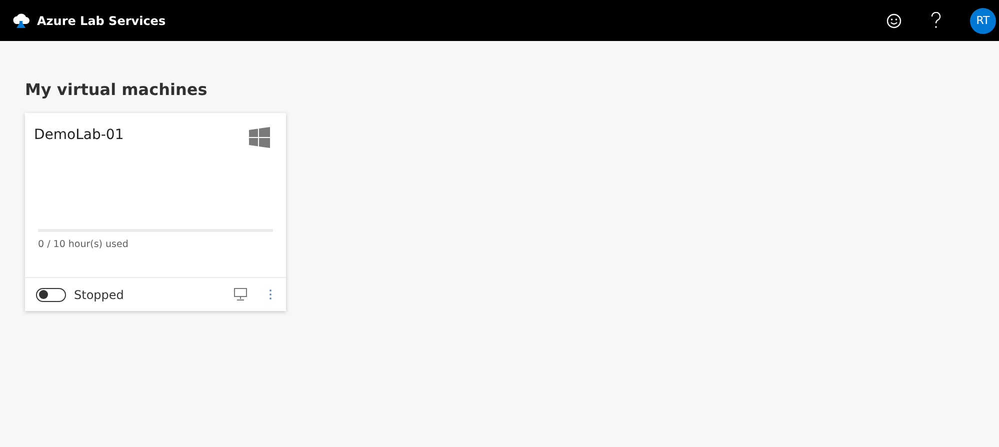 The image size is (999, 447). Describe the element at coordinates (983, 21) in the screenshot. I see `user-avatar: RT` at that location.